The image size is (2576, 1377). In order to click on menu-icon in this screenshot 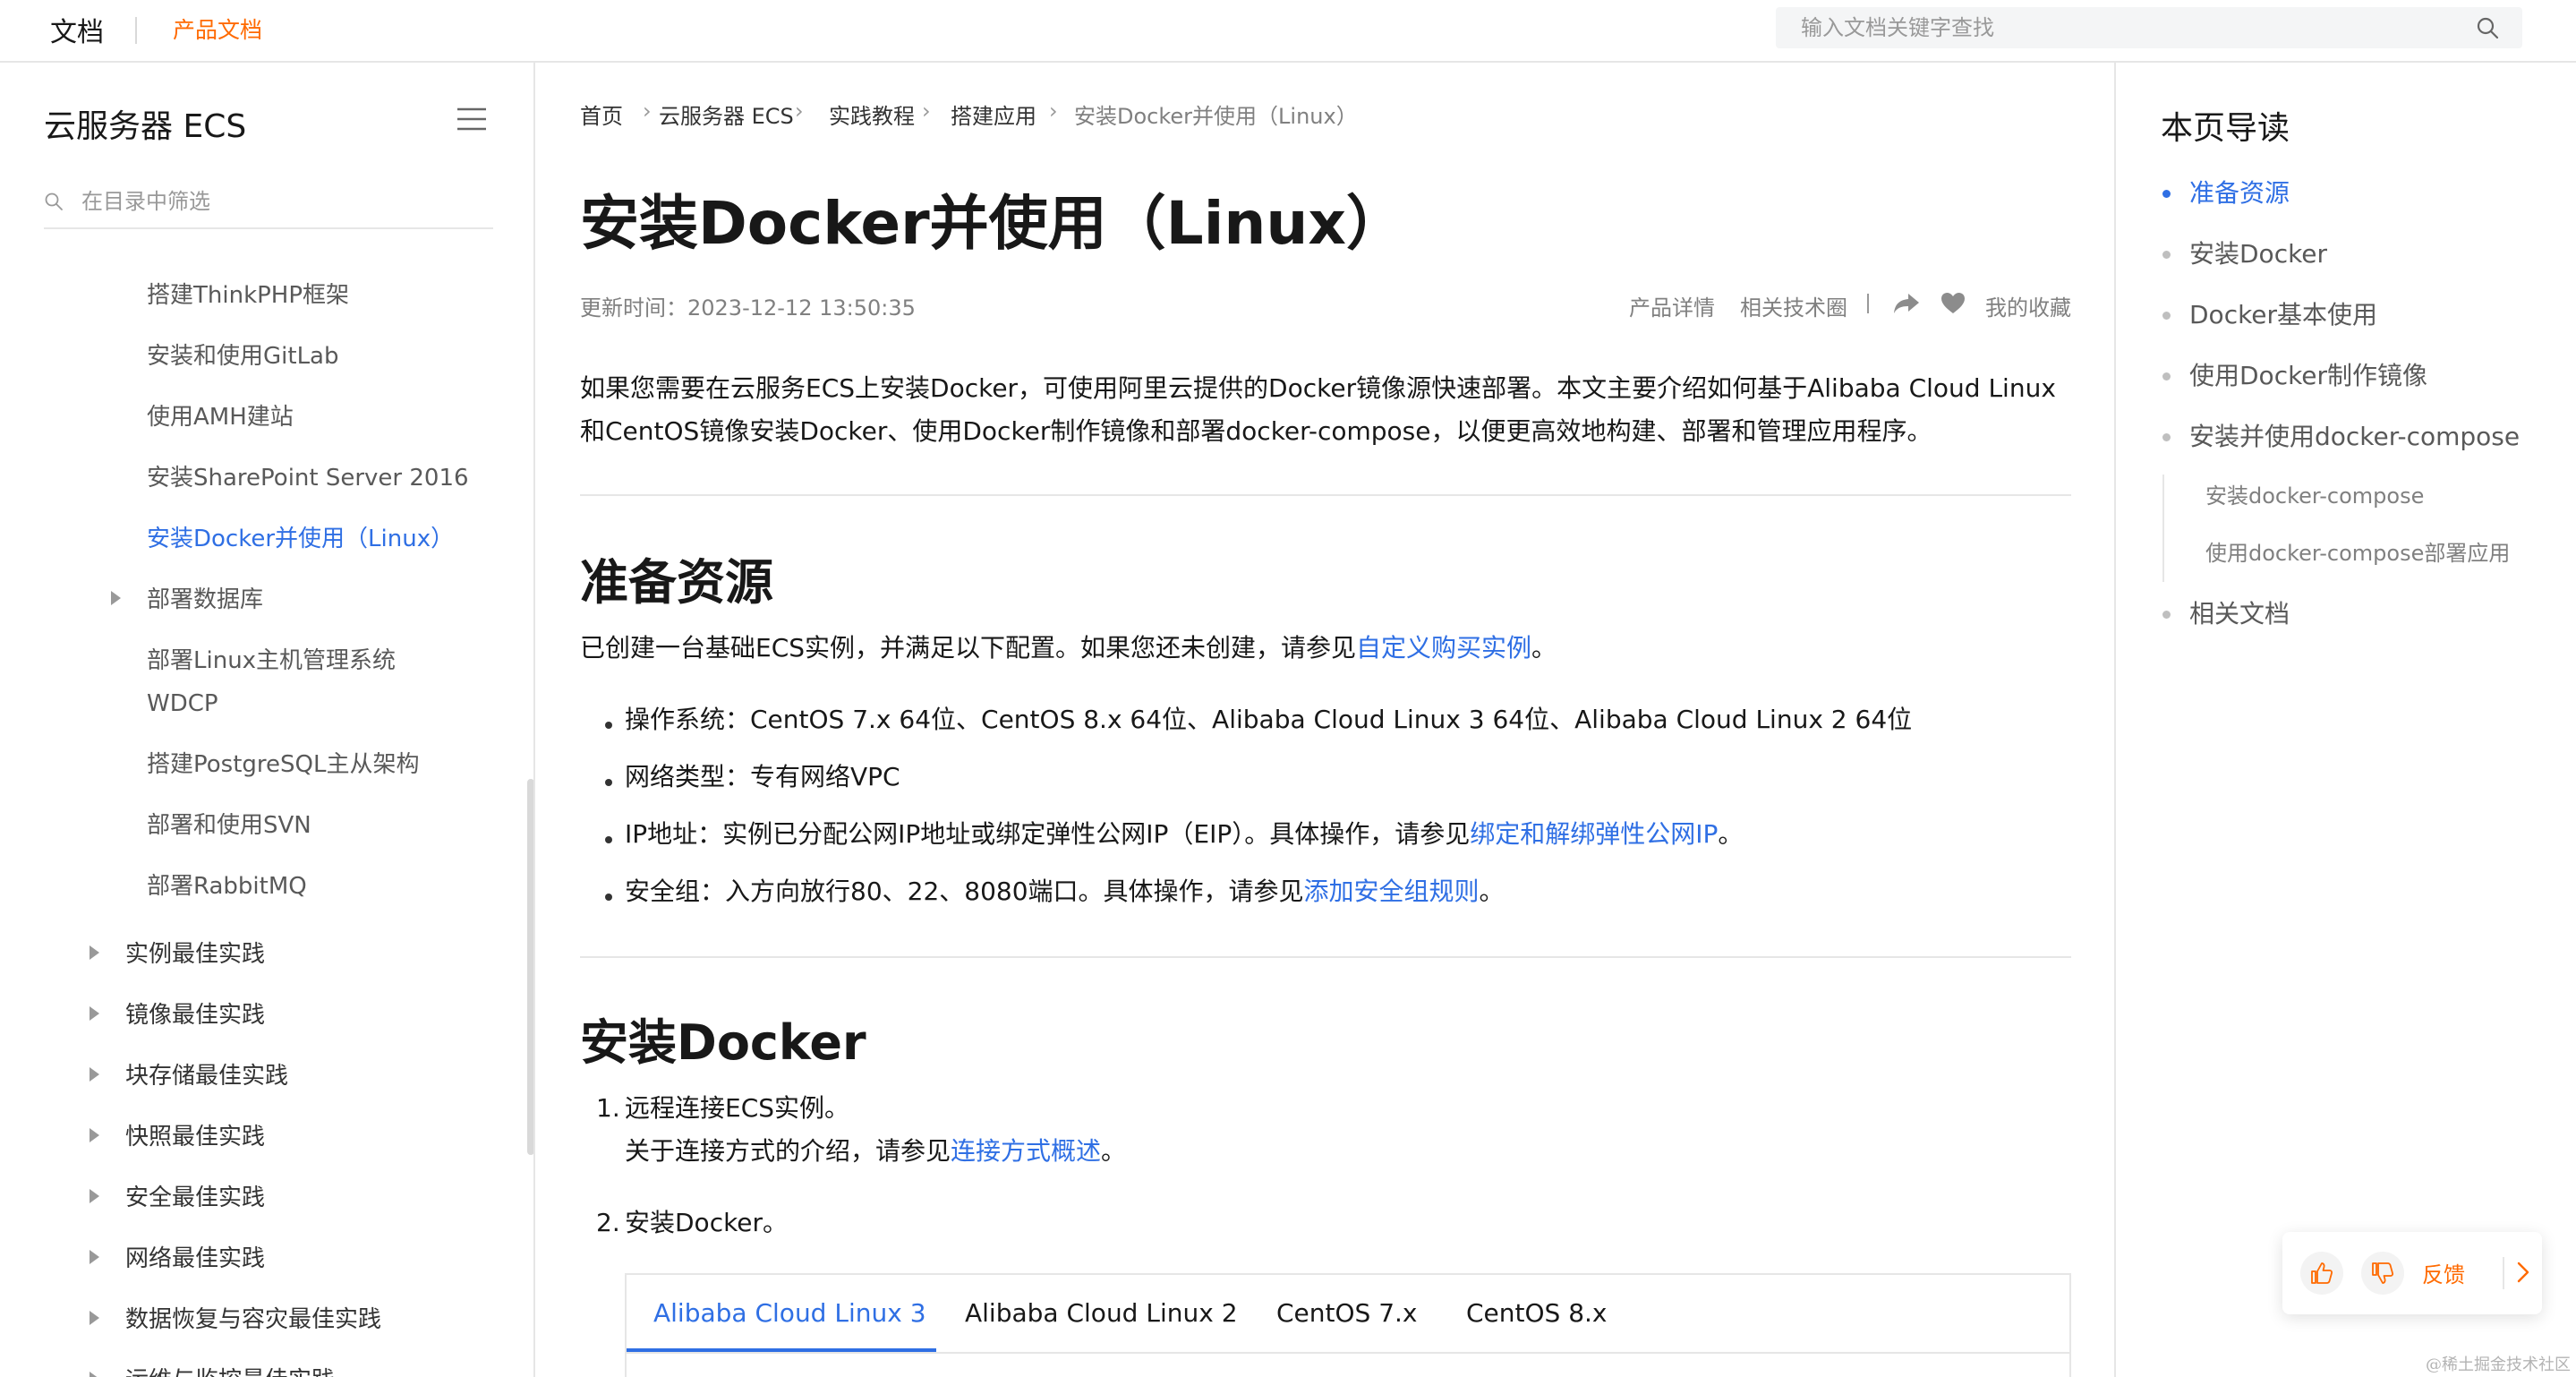, I will do `click(472, 119)`.